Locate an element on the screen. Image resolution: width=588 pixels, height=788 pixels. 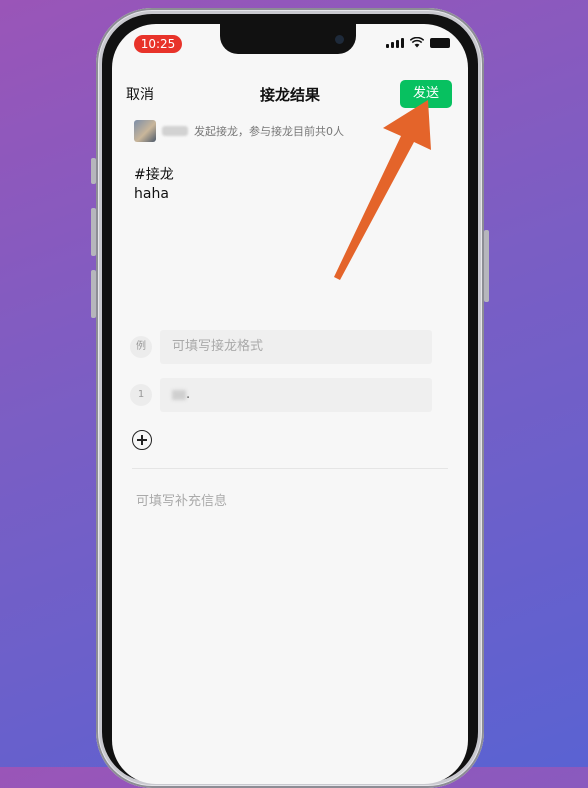
divider is located at coordinates (290, 468).